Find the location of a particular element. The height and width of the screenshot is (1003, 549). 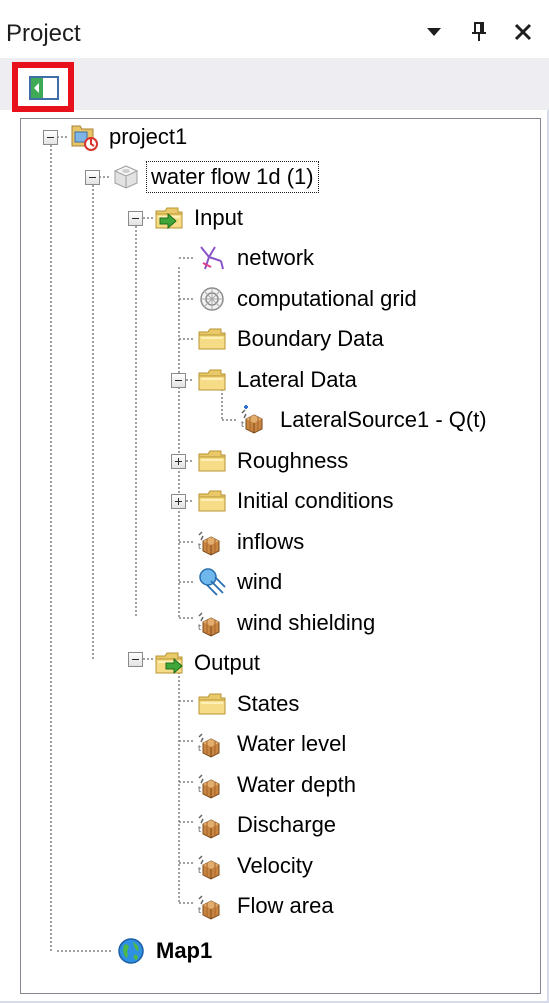

globe-icon is located at coordinates (131, 951).